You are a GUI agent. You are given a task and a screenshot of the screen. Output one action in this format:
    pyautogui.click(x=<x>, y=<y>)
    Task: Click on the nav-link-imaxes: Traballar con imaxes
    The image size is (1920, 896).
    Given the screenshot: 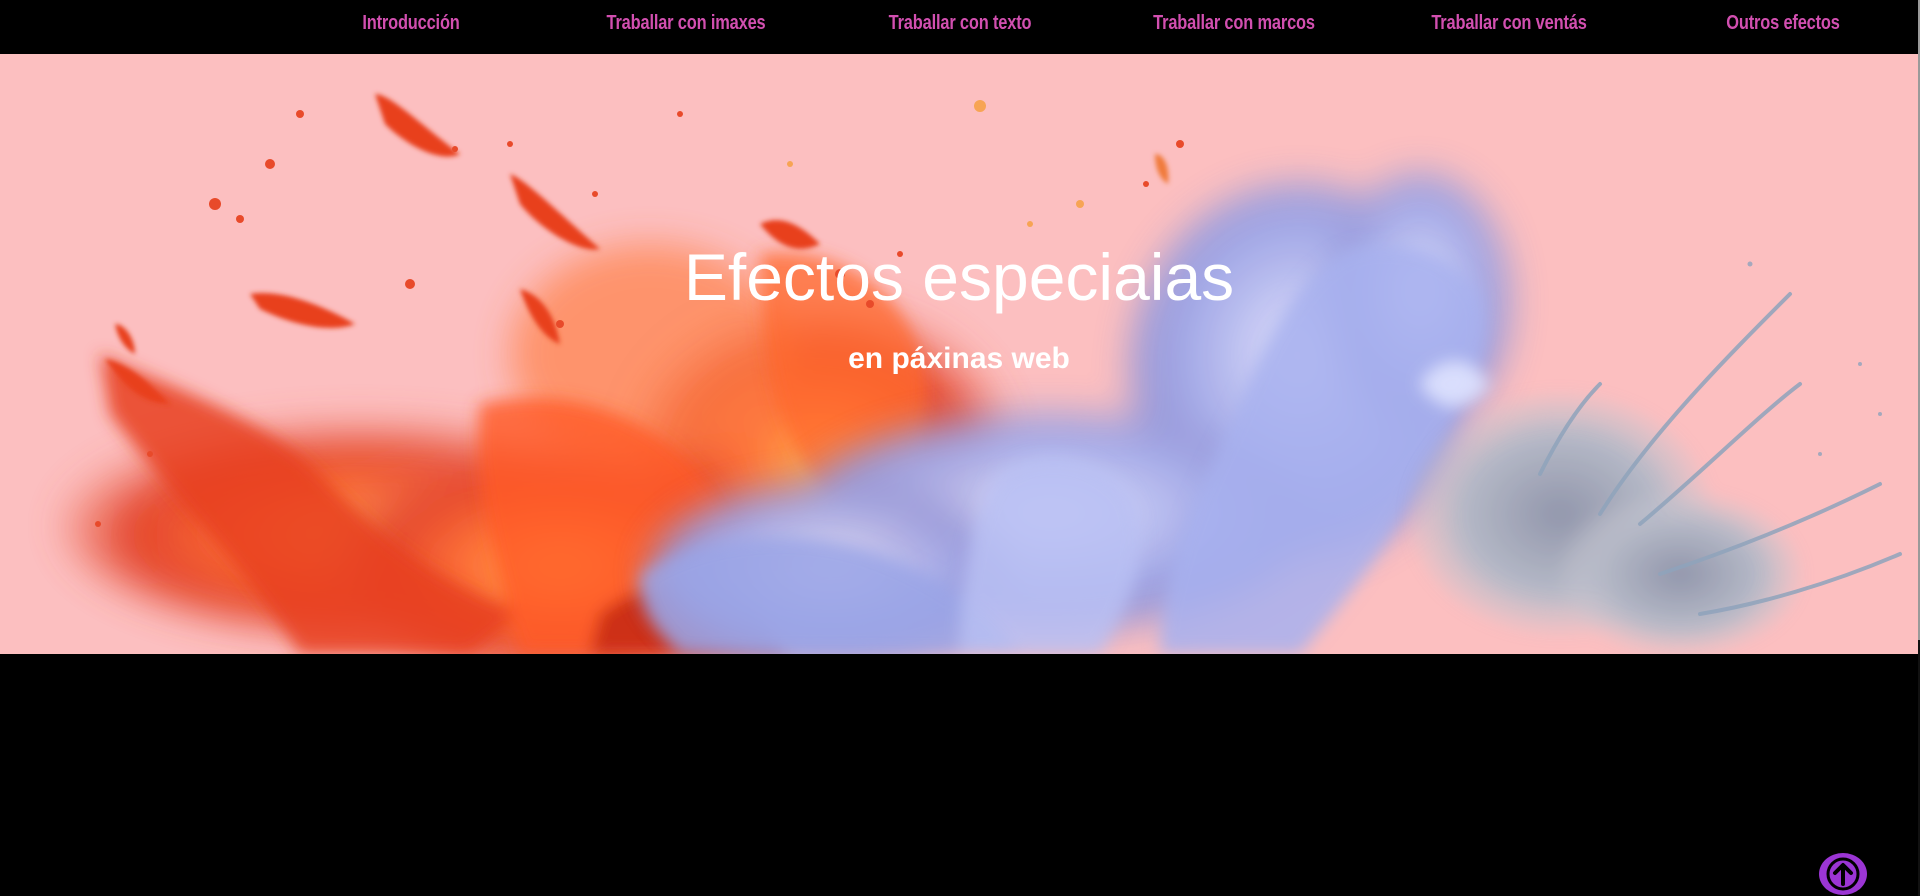 What is the action you would take?
    pyautogui.click(x=686, y=23)
    